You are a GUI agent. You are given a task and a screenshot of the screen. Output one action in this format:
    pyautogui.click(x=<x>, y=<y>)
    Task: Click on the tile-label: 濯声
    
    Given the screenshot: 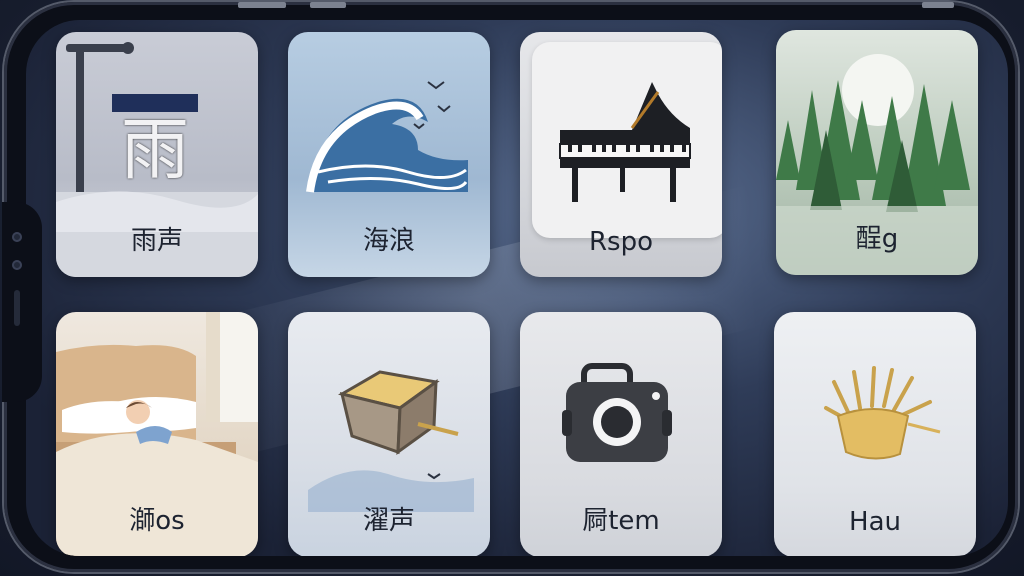 What is the action you would take?
    pyautogui.click(x=388, y=521)
    